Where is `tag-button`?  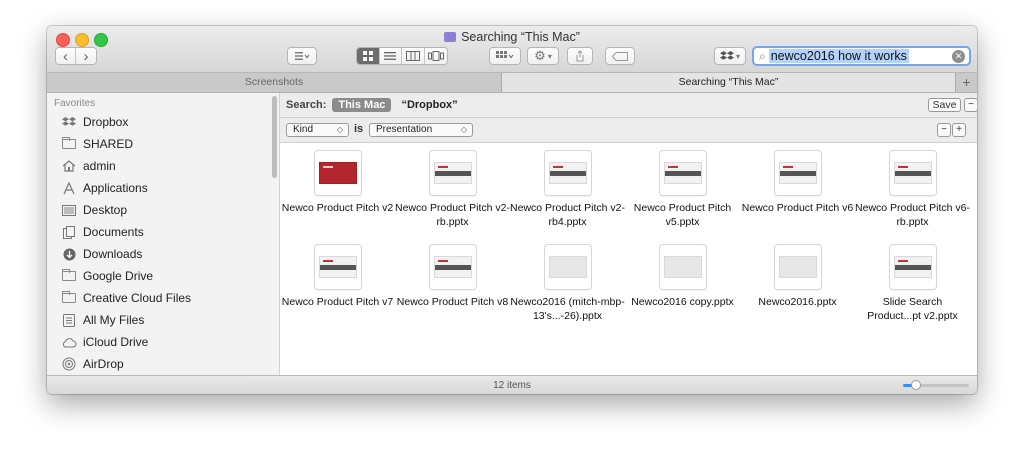 tag-button is located at coordinates (620, 56).